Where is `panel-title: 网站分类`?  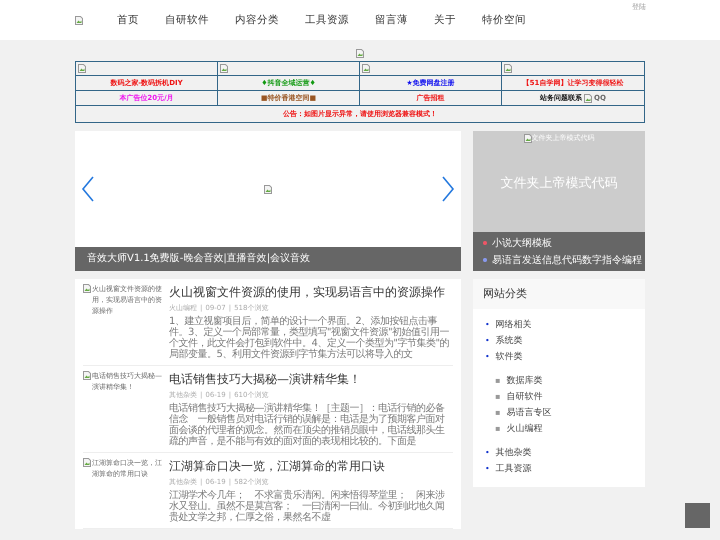 panel-title: 网站分类 is located at coordinates (559, 294).